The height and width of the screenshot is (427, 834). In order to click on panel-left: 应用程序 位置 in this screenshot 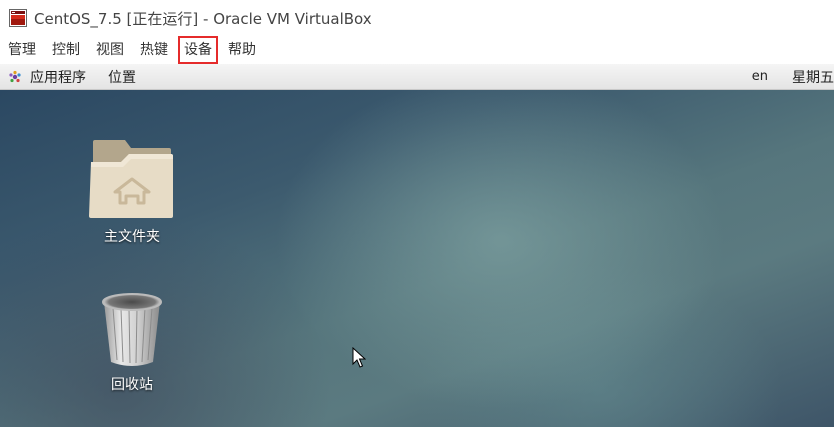, I will do `click(68, 77)`.